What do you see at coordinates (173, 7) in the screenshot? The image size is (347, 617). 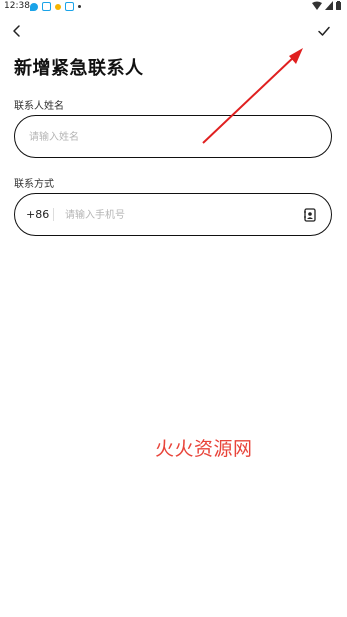 I see `status-bar: 12:38` at bounding box center [173, 7].